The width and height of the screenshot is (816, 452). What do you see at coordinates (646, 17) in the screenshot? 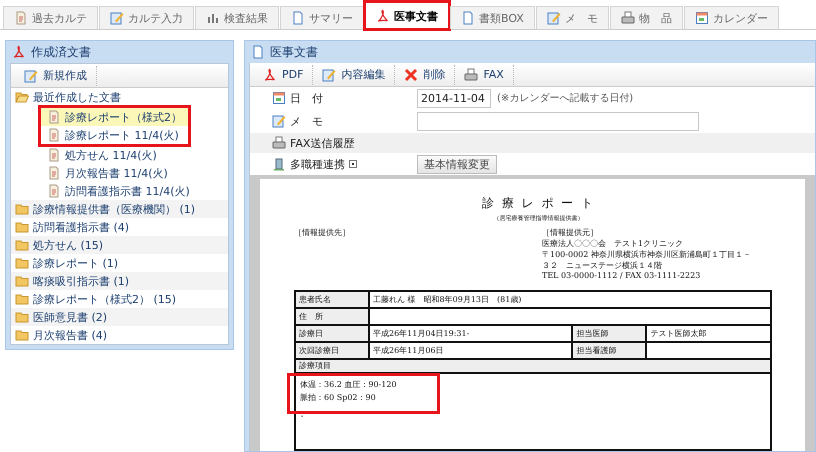
I see `tab: 物 品` at bounding box center [646, 17].